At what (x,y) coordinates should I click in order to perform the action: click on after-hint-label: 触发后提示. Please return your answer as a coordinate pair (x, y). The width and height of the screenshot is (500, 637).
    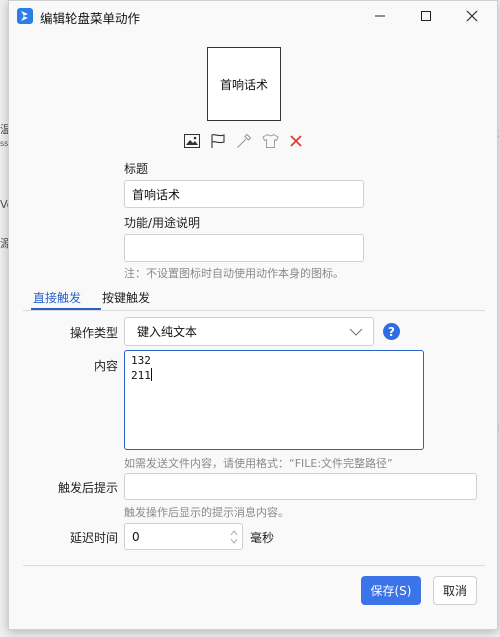
    Looking at the image, I should click on (87, 488).